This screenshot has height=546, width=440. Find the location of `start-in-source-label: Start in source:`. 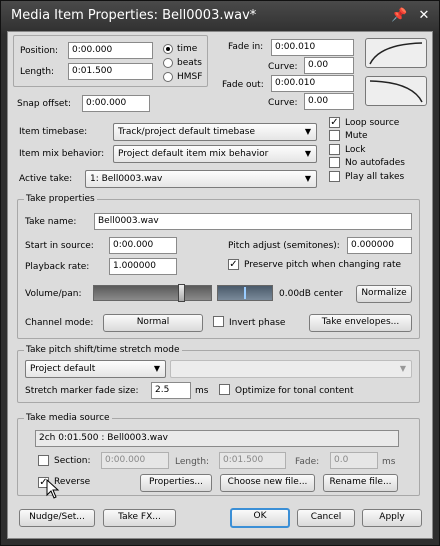

start-in-source-label: Start in source: is located at coordinates (59, 246).